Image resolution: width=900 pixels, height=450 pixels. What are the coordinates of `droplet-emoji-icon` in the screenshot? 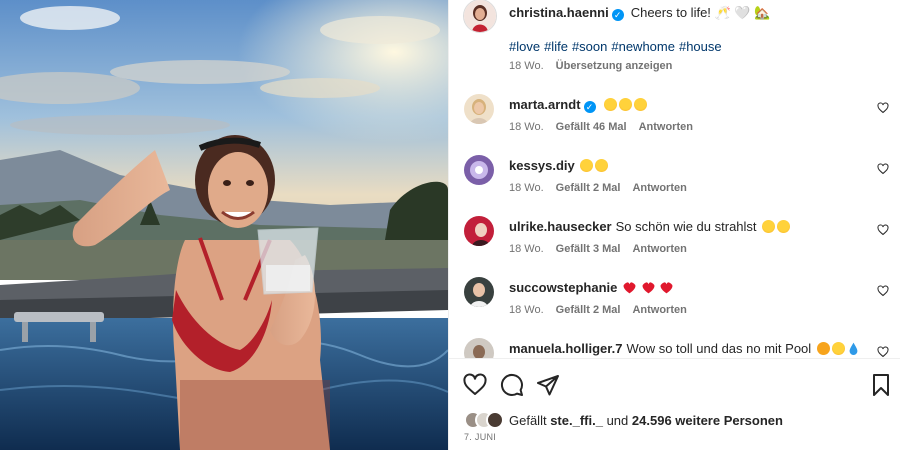 It's located at (853, 348).